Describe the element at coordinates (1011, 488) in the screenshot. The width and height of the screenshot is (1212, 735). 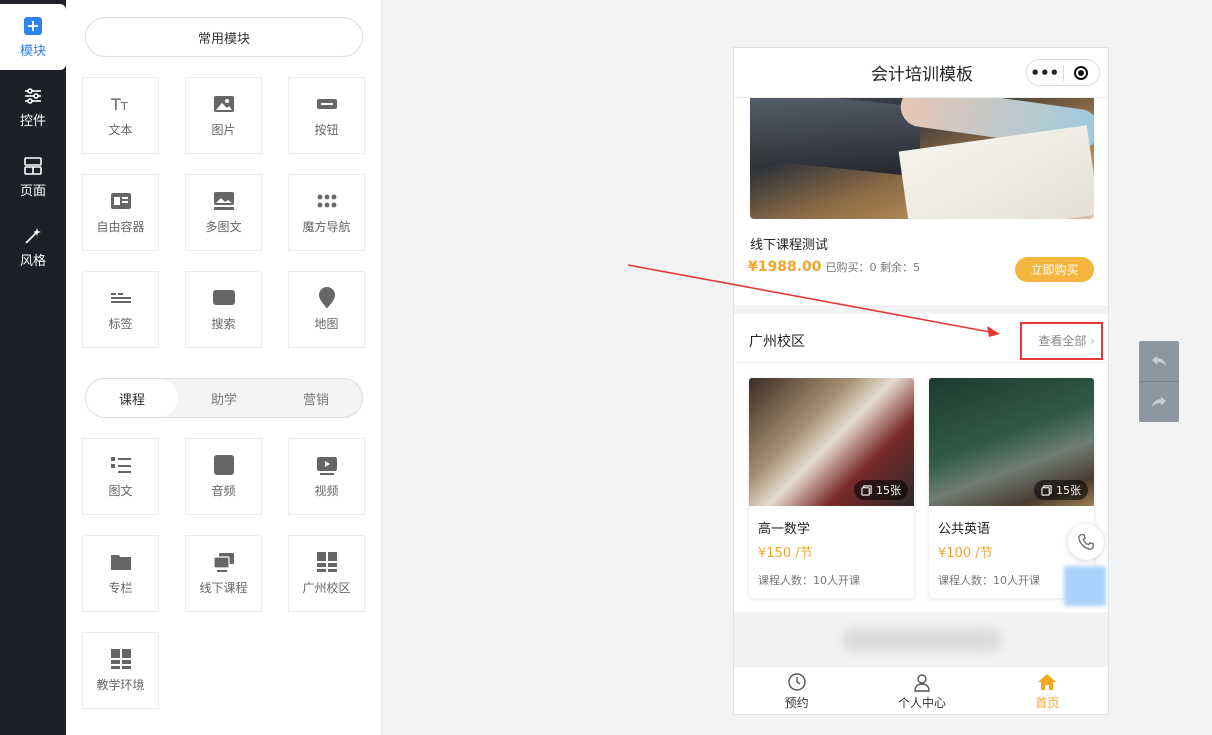
I see `campus-course-card: 15张 公共英语 ¥100 /节 课程人数：10人开课` at that location.